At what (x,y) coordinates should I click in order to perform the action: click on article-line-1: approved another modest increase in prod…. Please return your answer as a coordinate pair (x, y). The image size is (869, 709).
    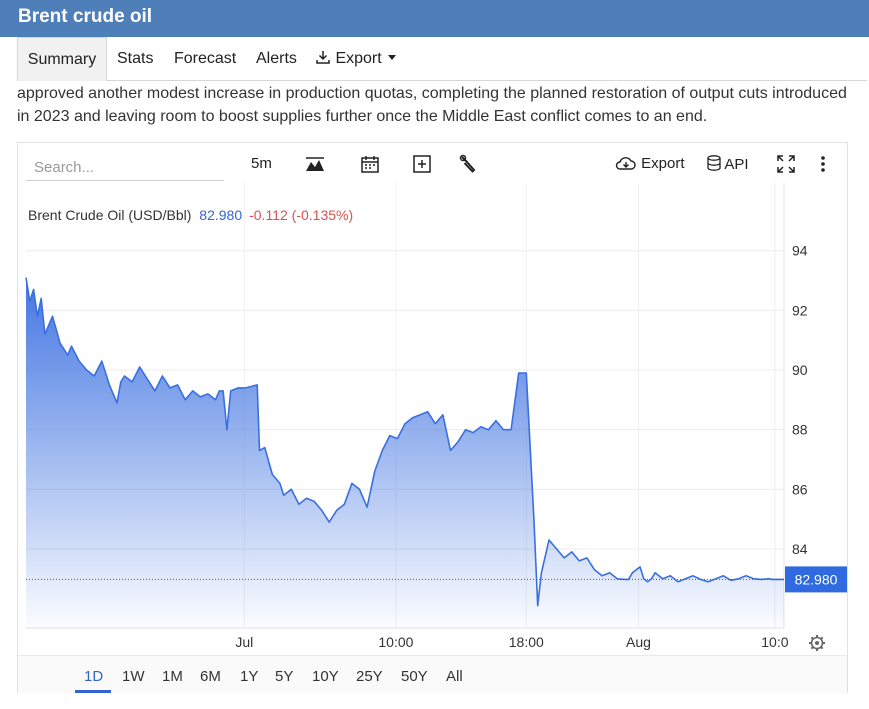
    Looking at the image, I should click on (432, 93).